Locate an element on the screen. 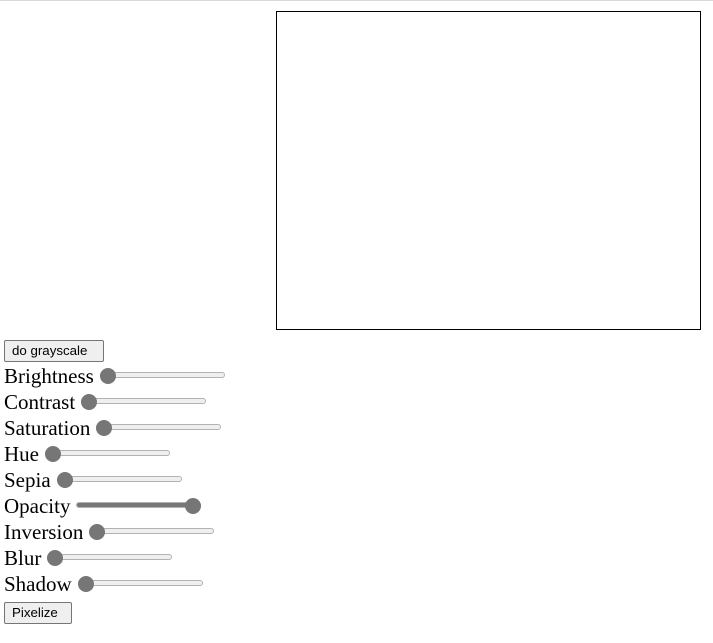  shadow-slider-track is located at coordinates (140, 583).